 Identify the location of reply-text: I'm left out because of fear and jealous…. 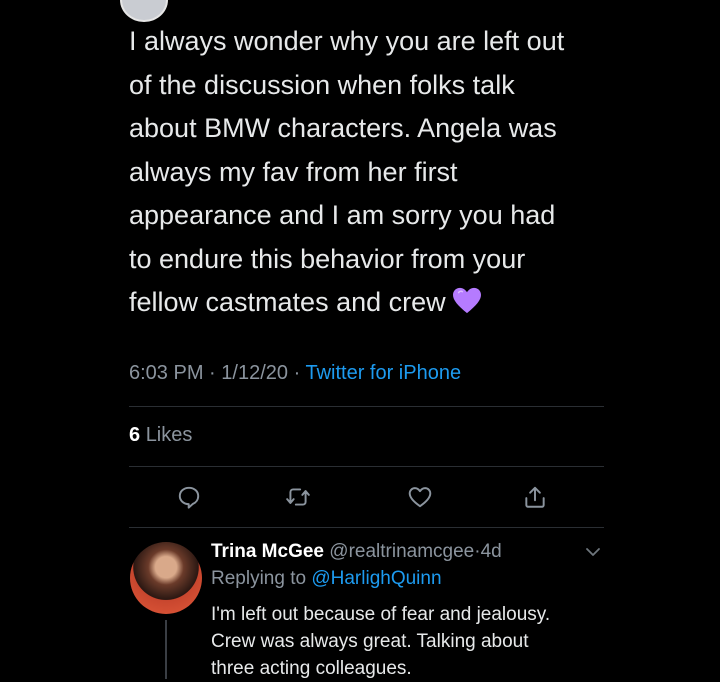
(411, 641).